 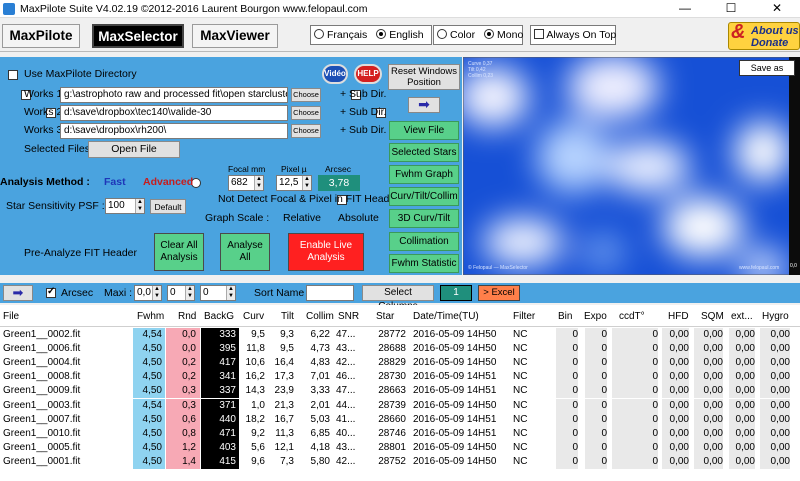 What do you see at coordinates (446, 316) in the screenshot?
I see `column-header-date-time-tu: Date/Time(TU)` at bounding box center [446, 316].